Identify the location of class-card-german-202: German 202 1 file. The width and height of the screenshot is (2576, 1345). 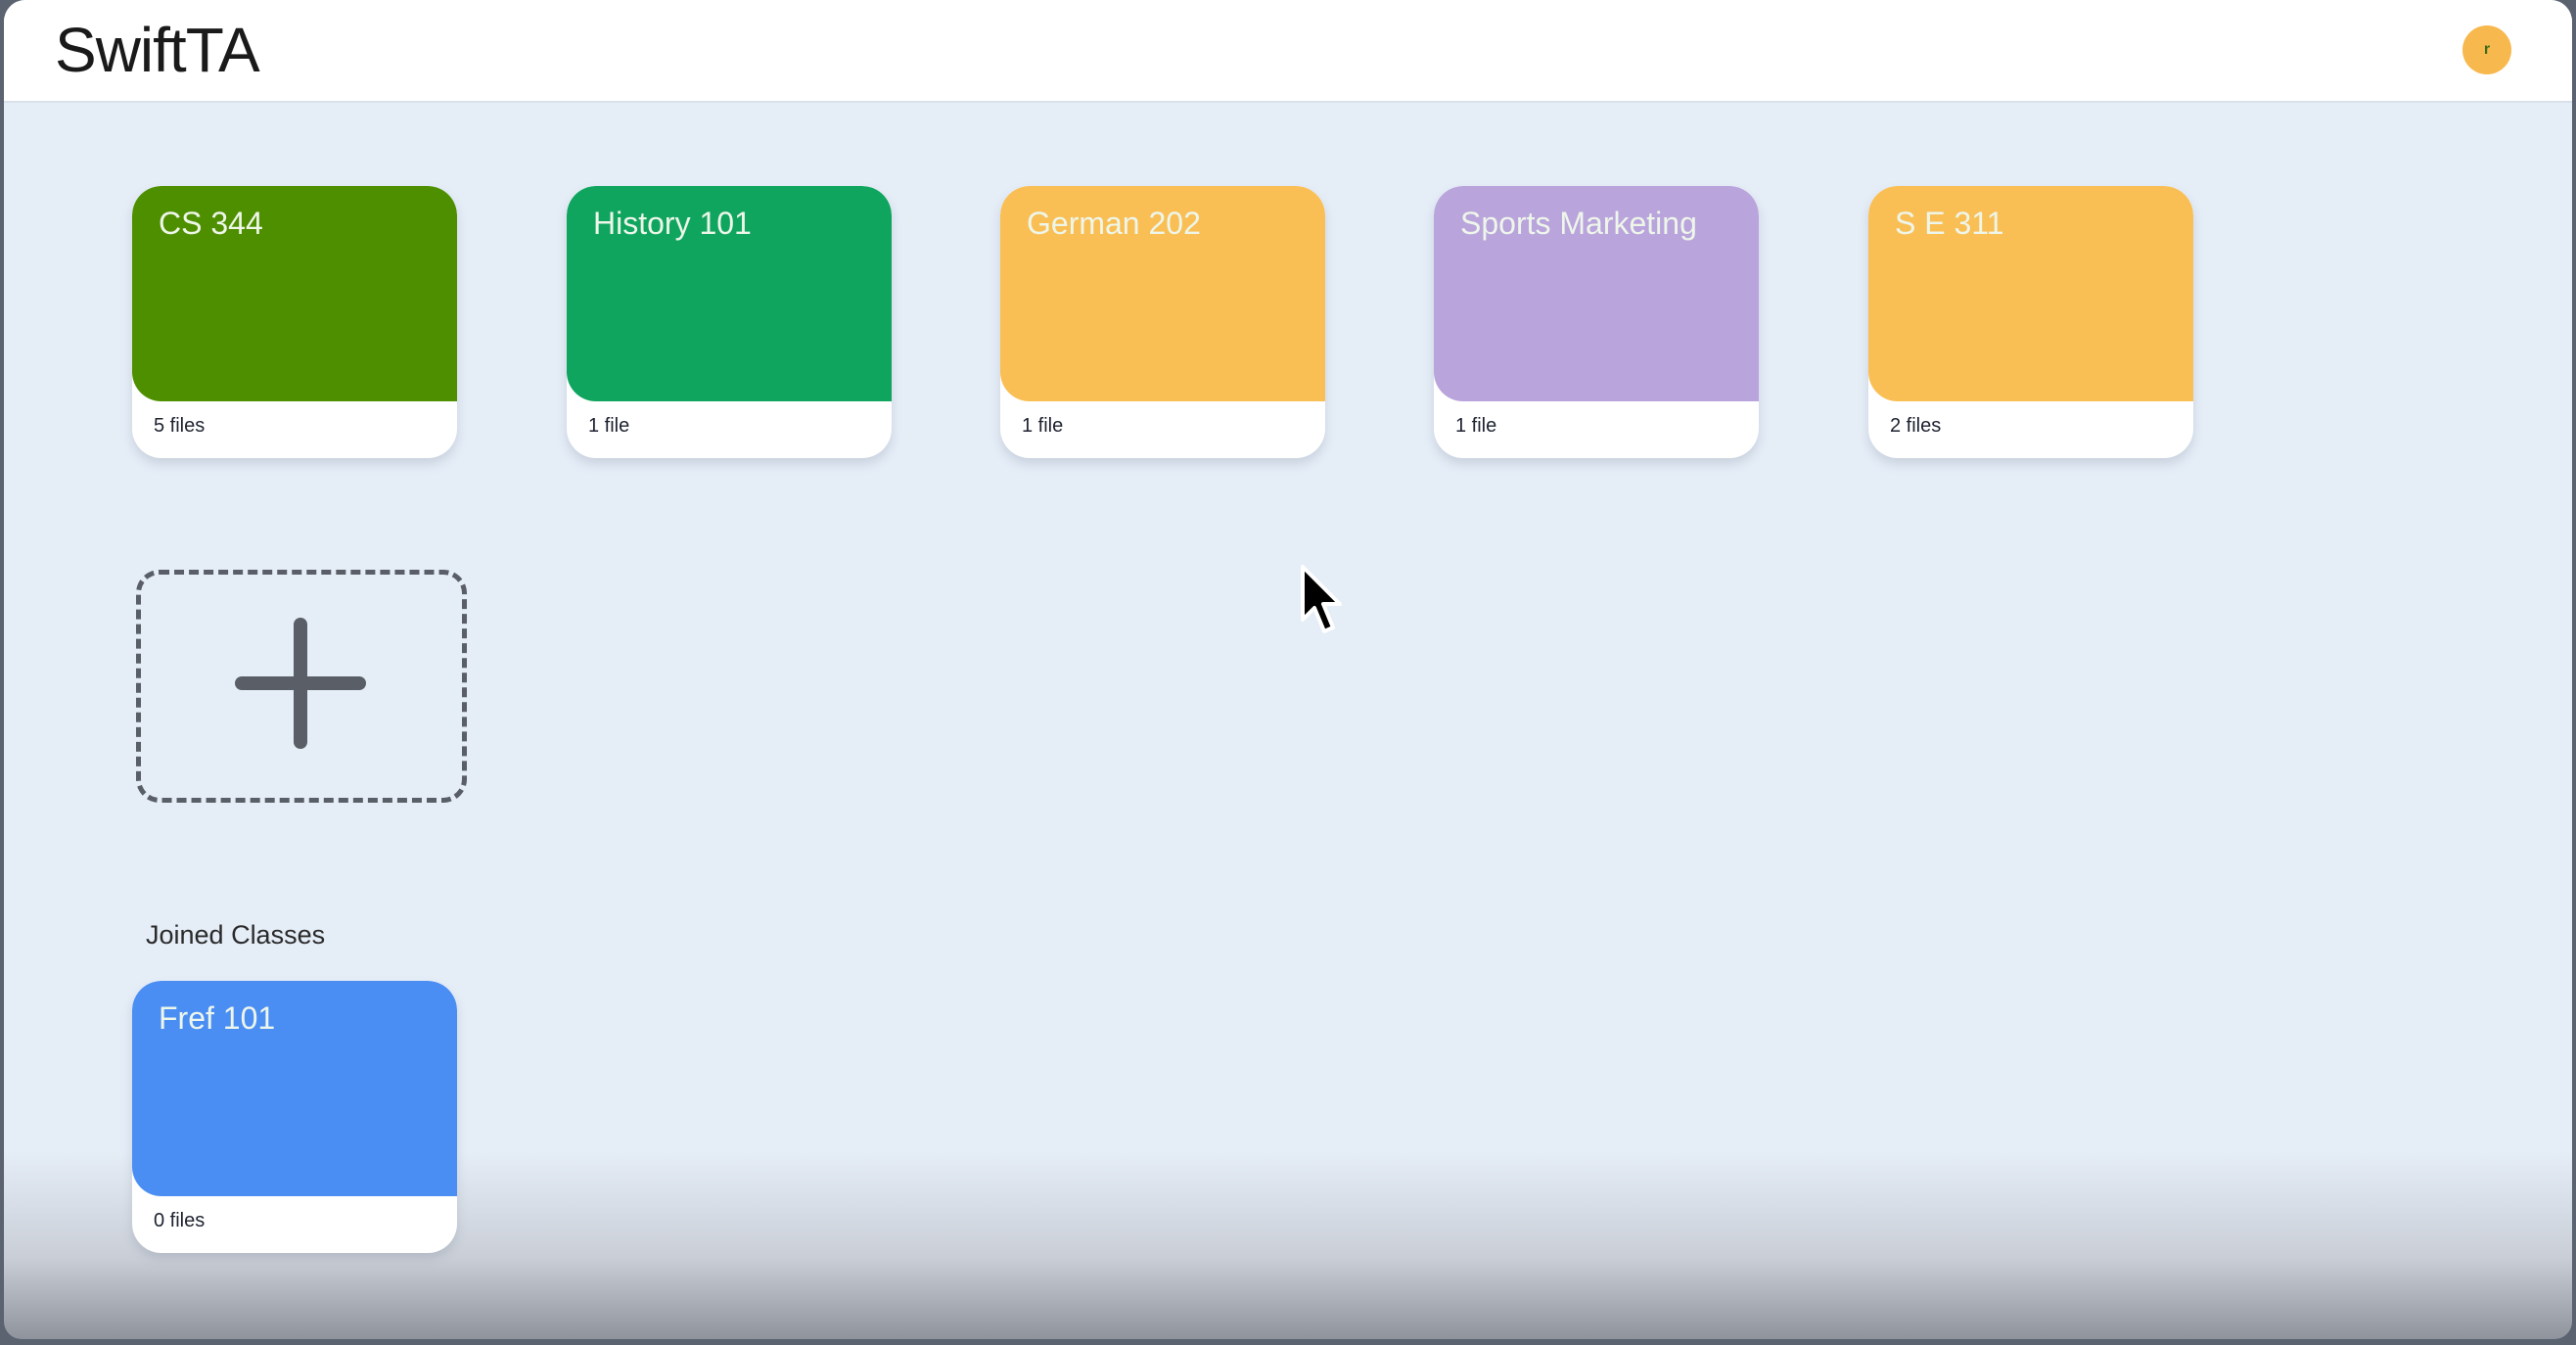
(1163, 322).